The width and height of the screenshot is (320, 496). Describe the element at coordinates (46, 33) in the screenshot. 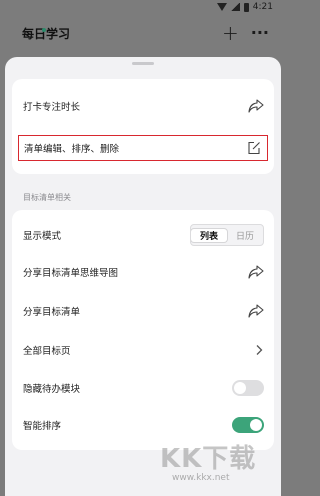

I see `app-title: 每日学习` at that location.